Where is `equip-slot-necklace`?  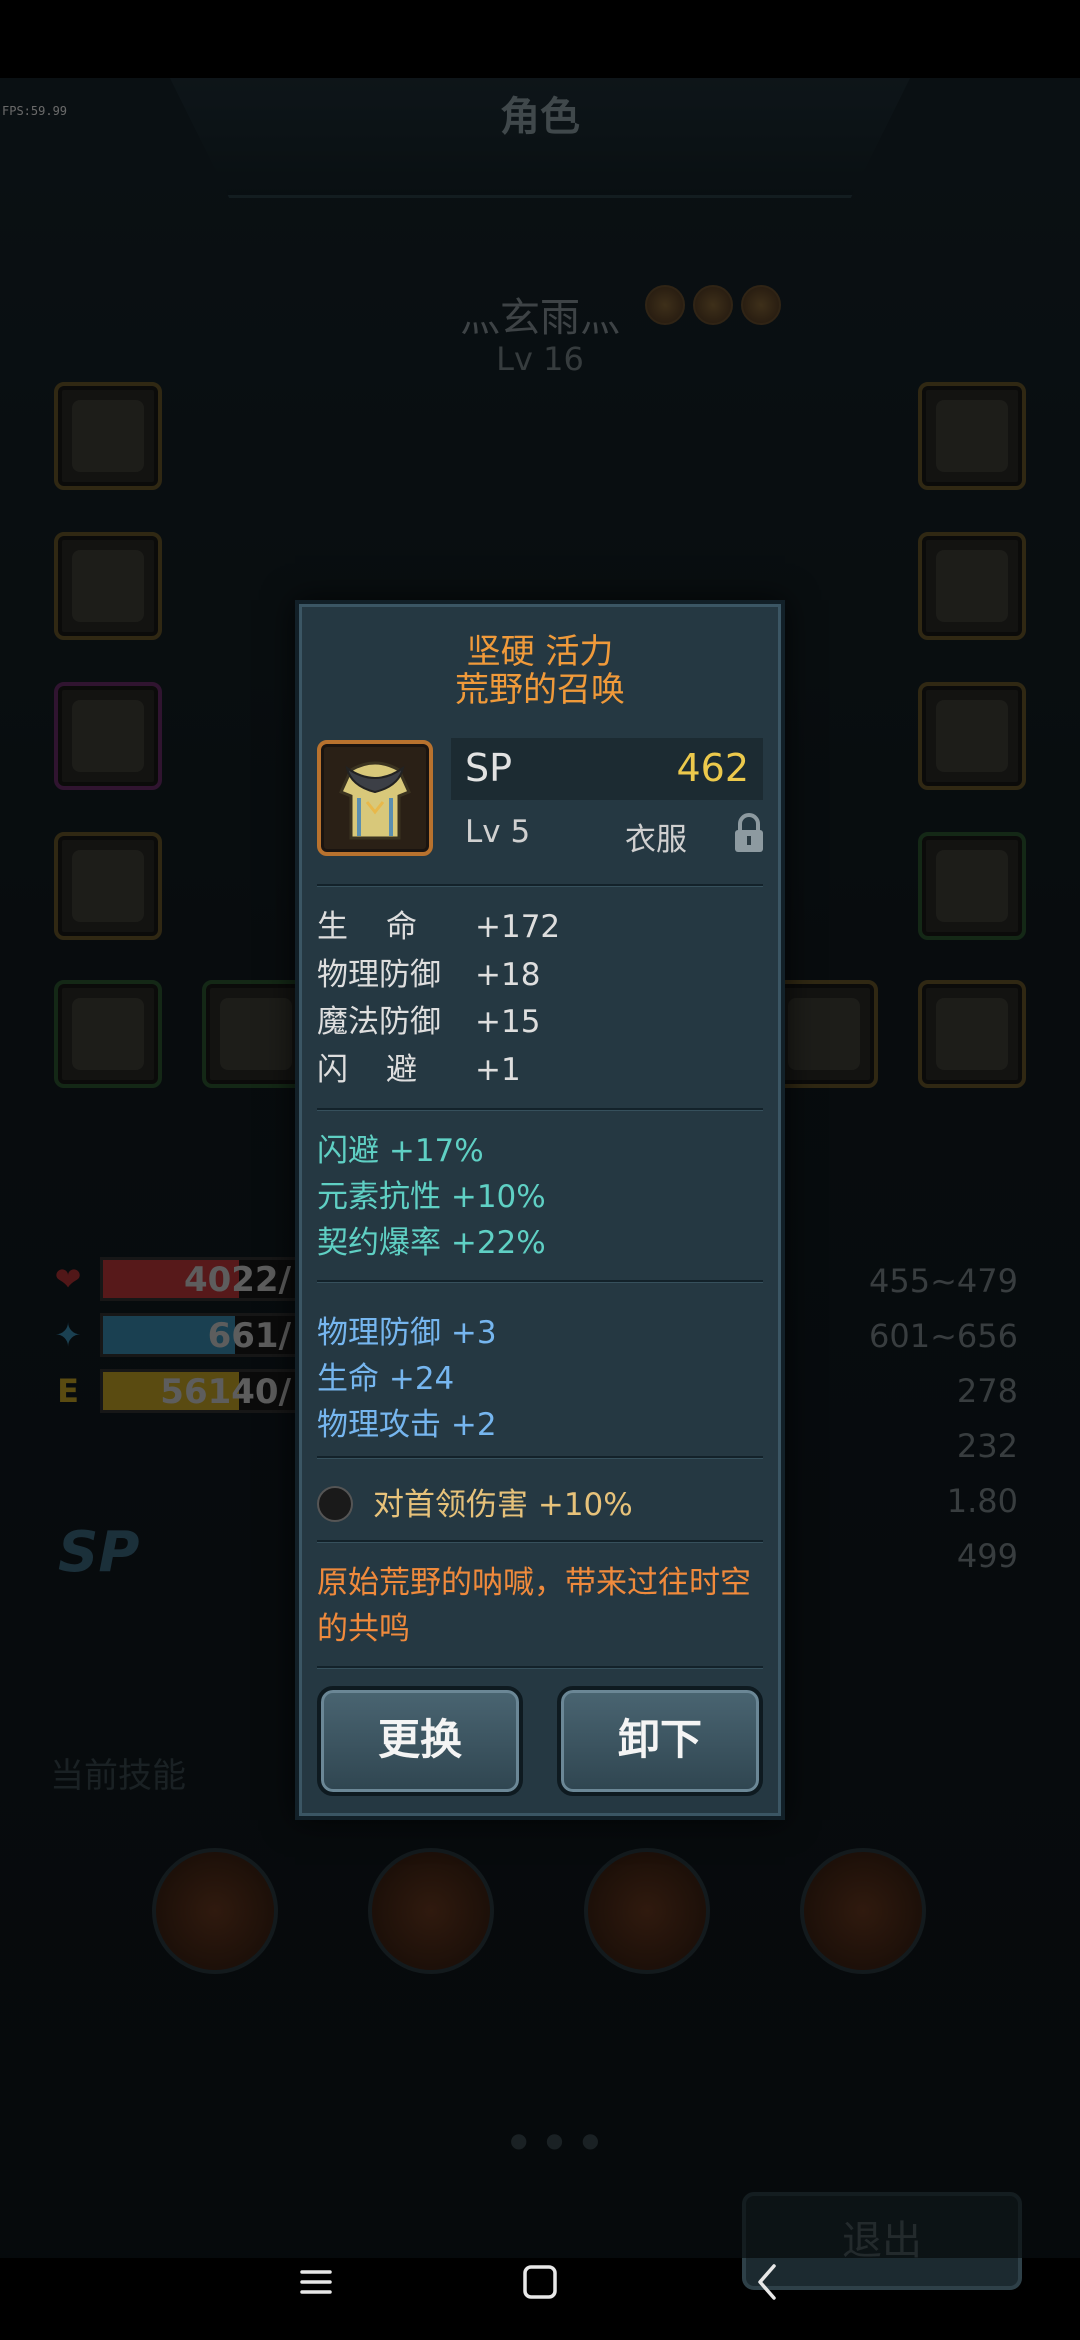
equip-slot-necklace is located at coordinates (972, 886).